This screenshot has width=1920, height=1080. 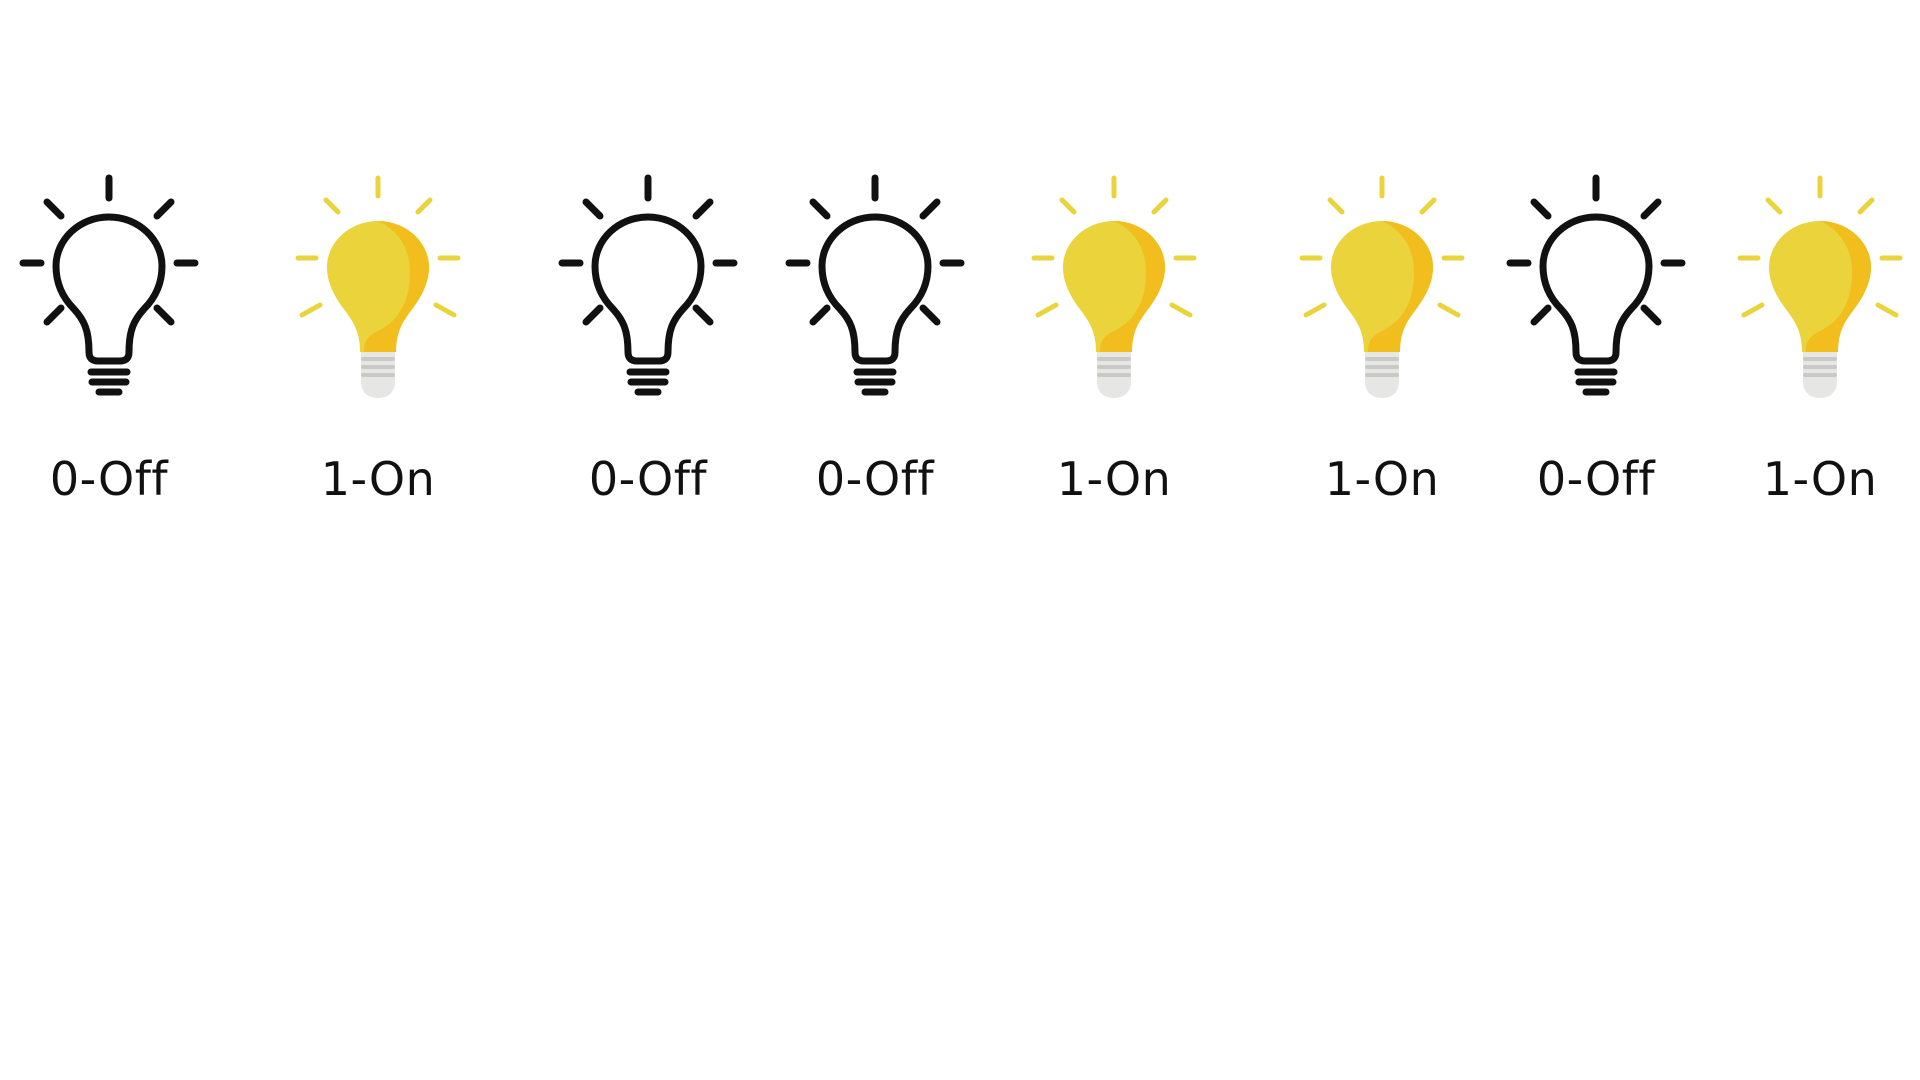 I want to click on bulb-cell-1: 0-Off, so click(x=109, y=340).